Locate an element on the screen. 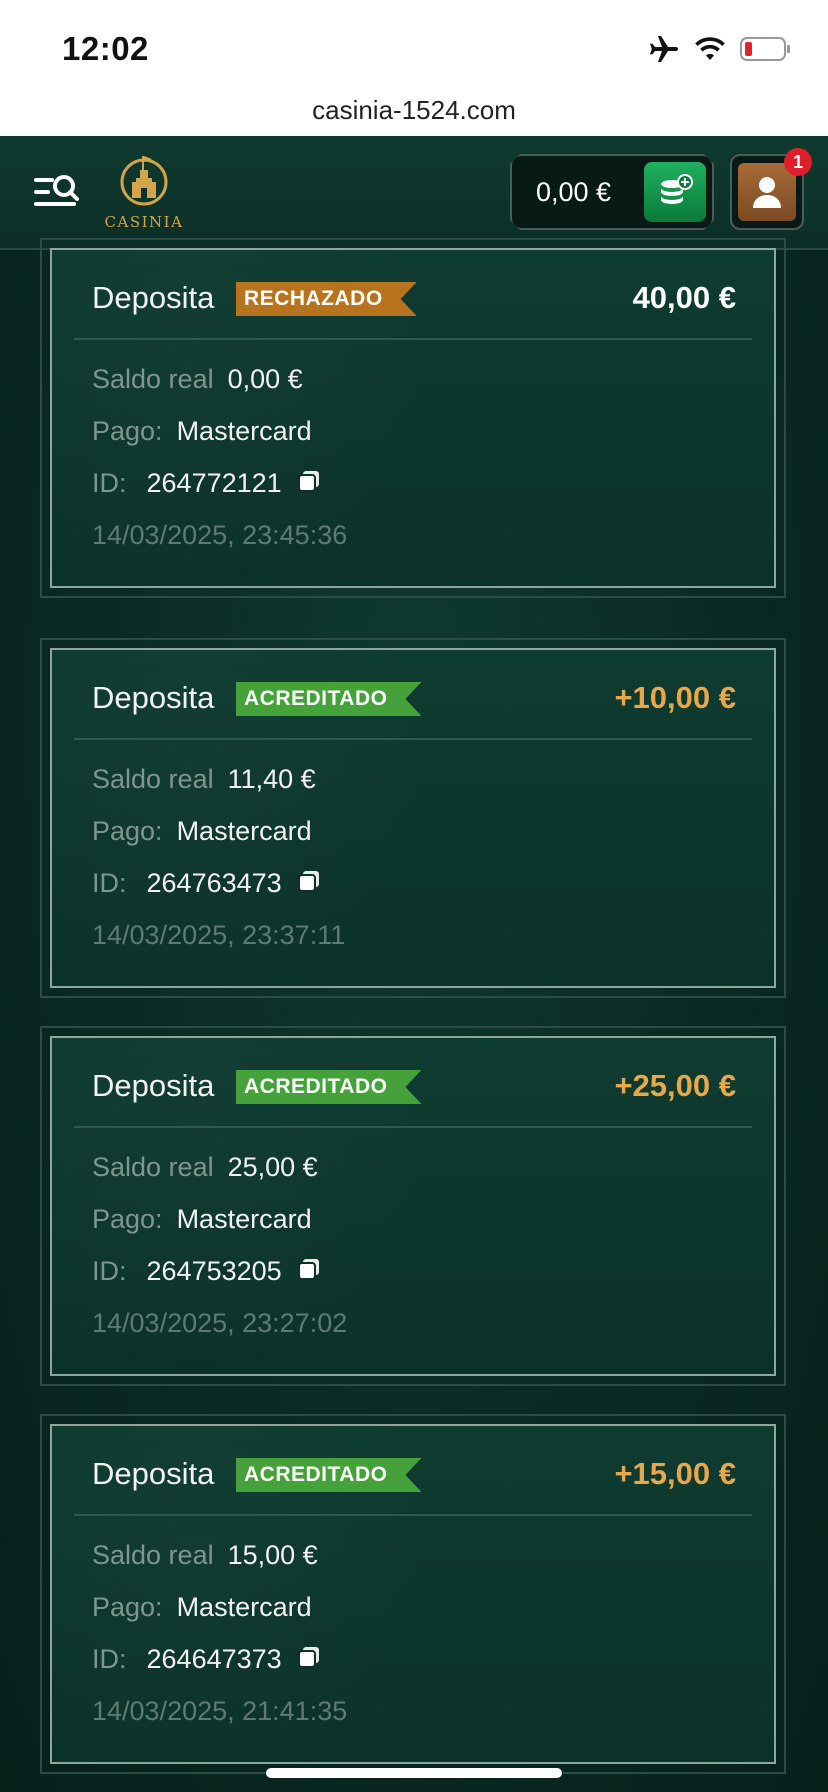 The height and width of the screenshot is (1792, 828). transaction-amount: +15,00 € is located at coordinates (675, 1473).